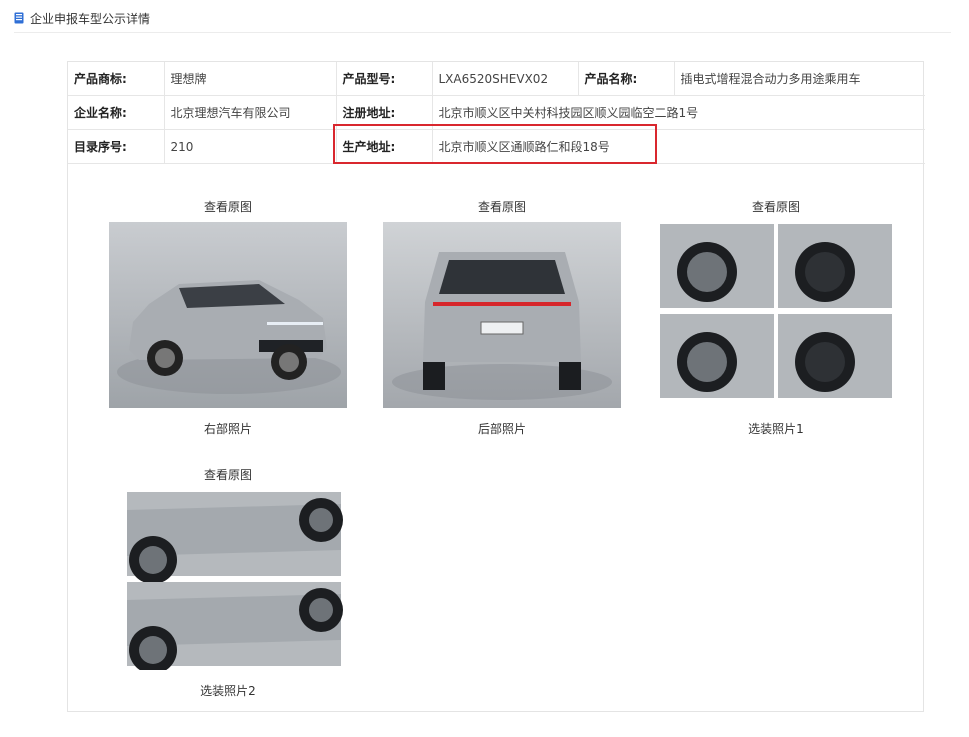 The height and width of the screenshot is (737, 969). I want to click on value-company: 北京理想汽车有限公司, so click(250, 112).